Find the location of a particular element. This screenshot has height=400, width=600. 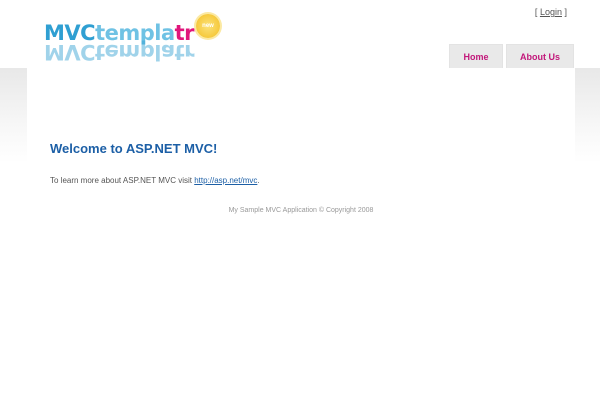

nav-tab-home: Home is located at coordinates (476, 56).